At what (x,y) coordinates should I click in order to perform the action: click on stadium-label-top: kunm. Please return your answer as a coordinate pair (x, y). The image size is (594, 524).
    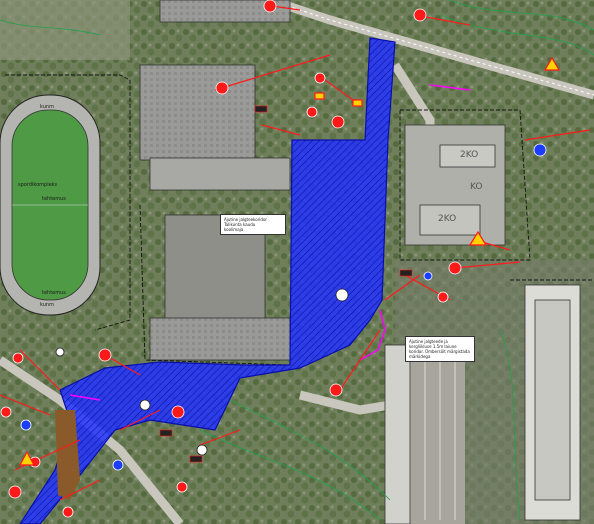
    Looking at the image, I should click on (47, 107).